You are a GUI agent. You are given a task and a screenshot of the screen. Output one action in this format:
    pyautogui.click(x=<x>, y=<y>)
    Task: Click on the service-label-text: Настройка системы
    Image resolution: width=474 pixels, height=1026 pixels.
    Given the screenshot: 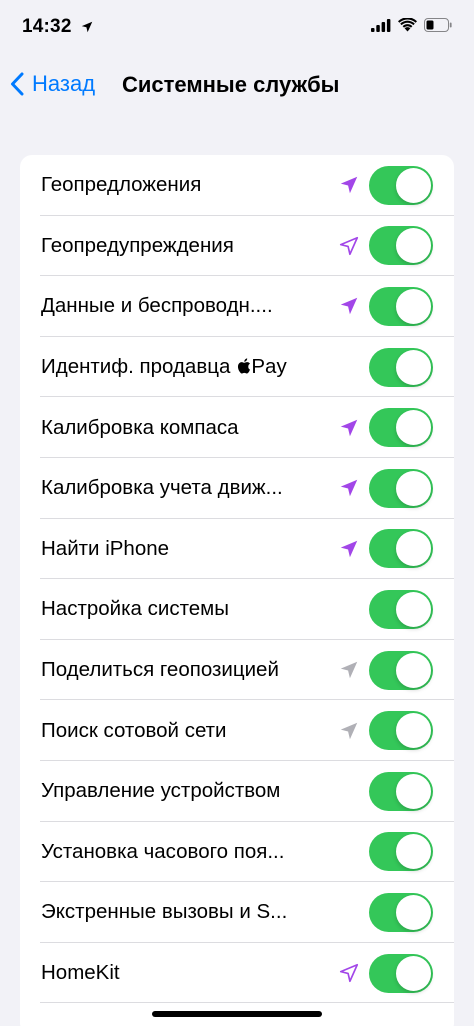 What is the action you would take?
    pyautogui.click(x=135, y=609)
    